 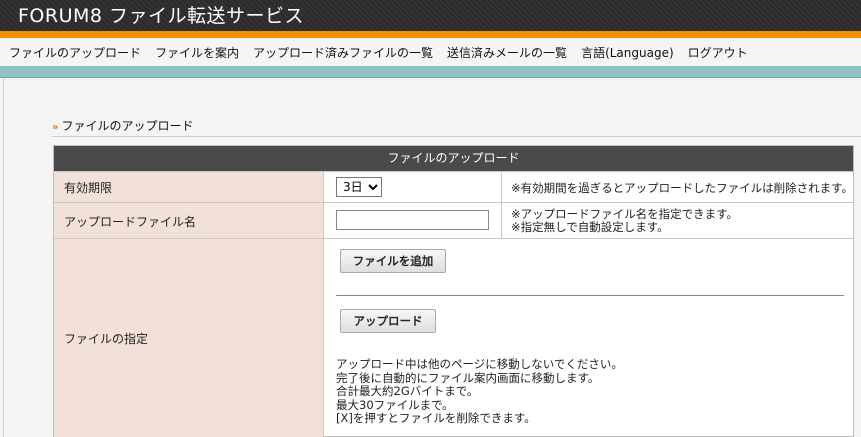 I want to click on add-file-button: ファイルを追加, so click(x=393, y=261).